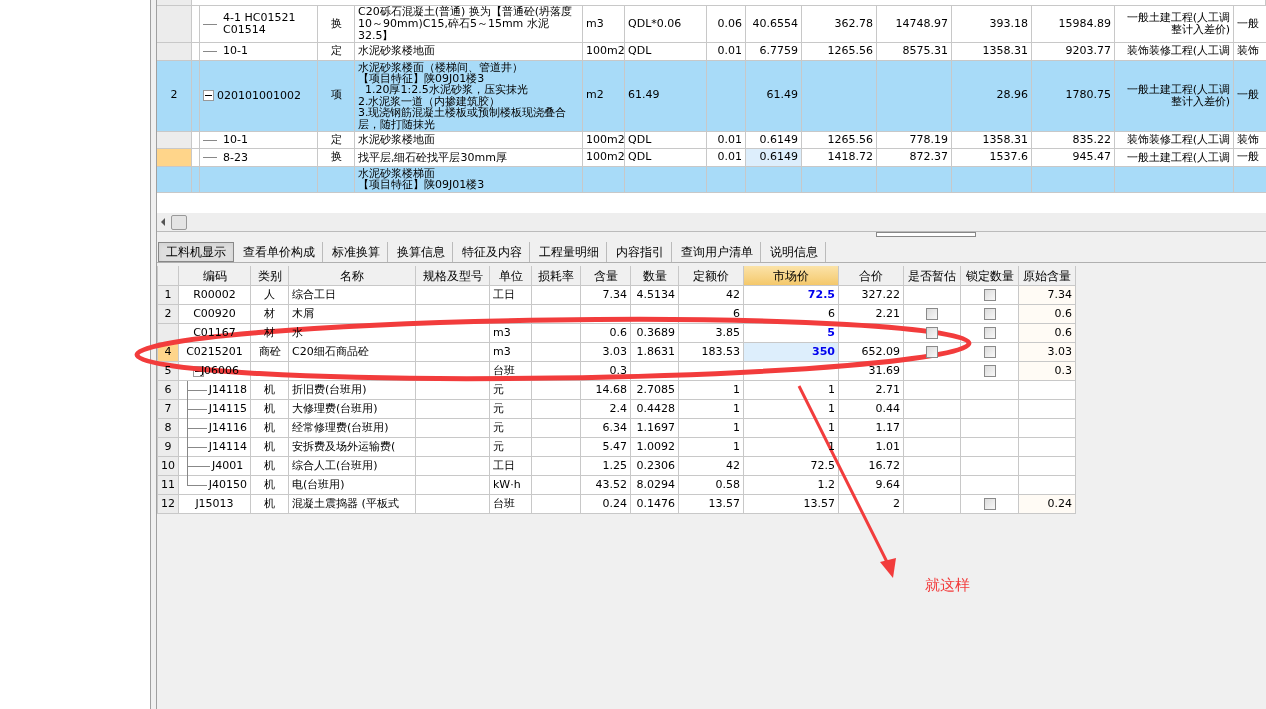 The height and width of the screenshot is (709, 1266). I want to click on code-text: J14115, so click(227, 408).